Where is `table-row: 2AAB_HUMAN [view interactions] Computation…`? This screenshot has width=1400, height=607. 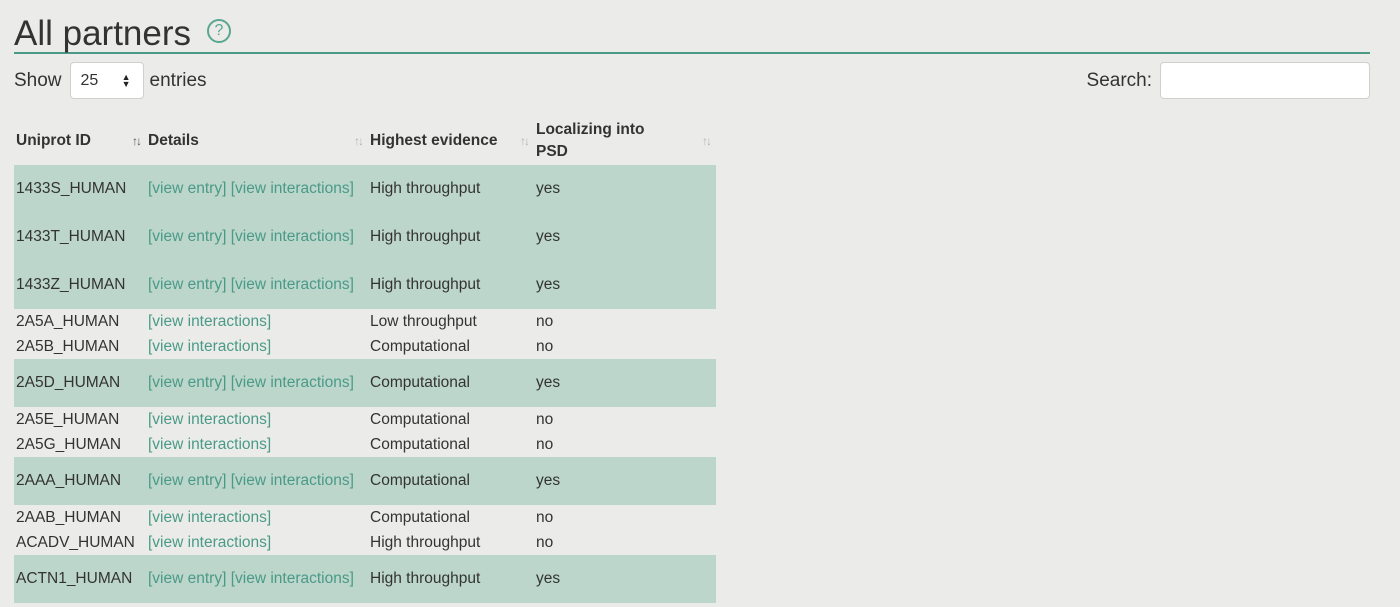 table-row: 2AAB_HUMAN [view interactions] Computation… is located at coordinates (365, 517).